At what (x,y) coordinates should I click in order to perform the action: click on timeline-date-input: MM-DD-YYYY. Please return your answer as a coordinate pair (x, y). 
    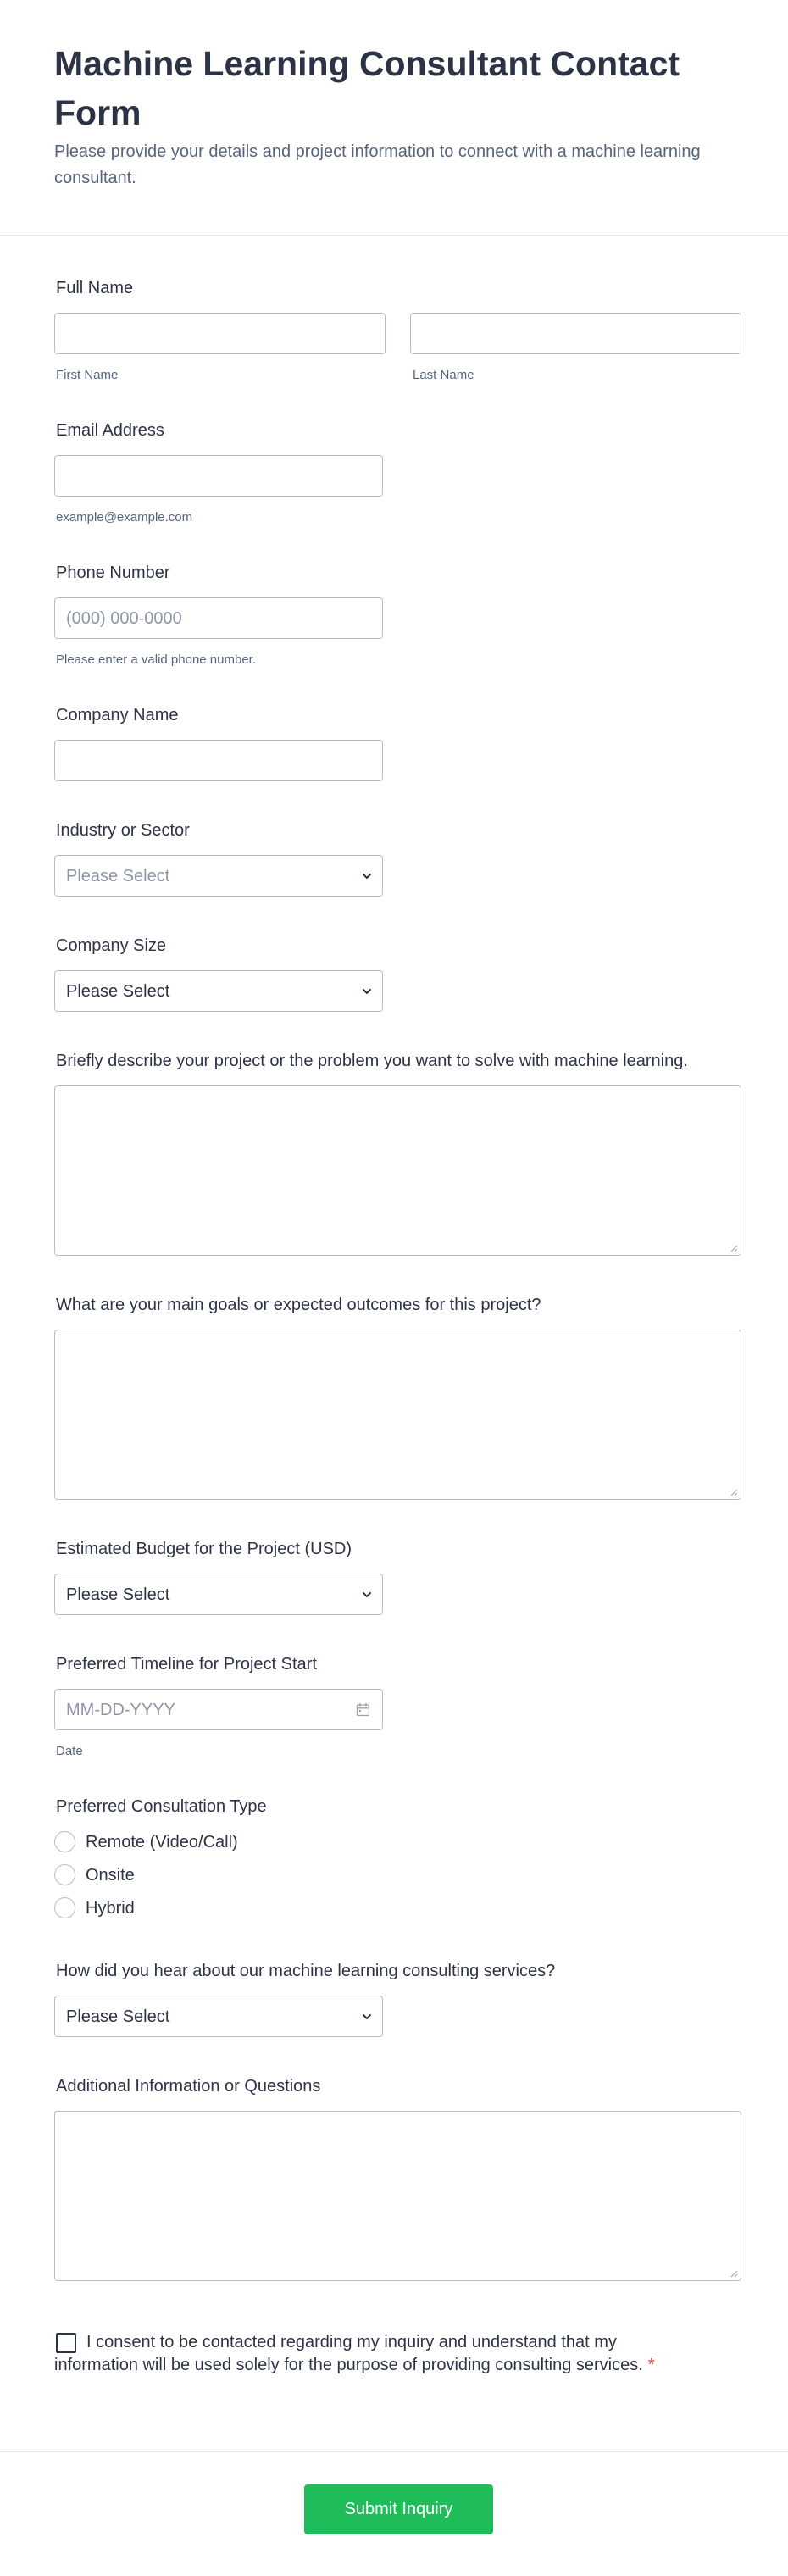
    Looking at the image, I should click on (218, 1709).